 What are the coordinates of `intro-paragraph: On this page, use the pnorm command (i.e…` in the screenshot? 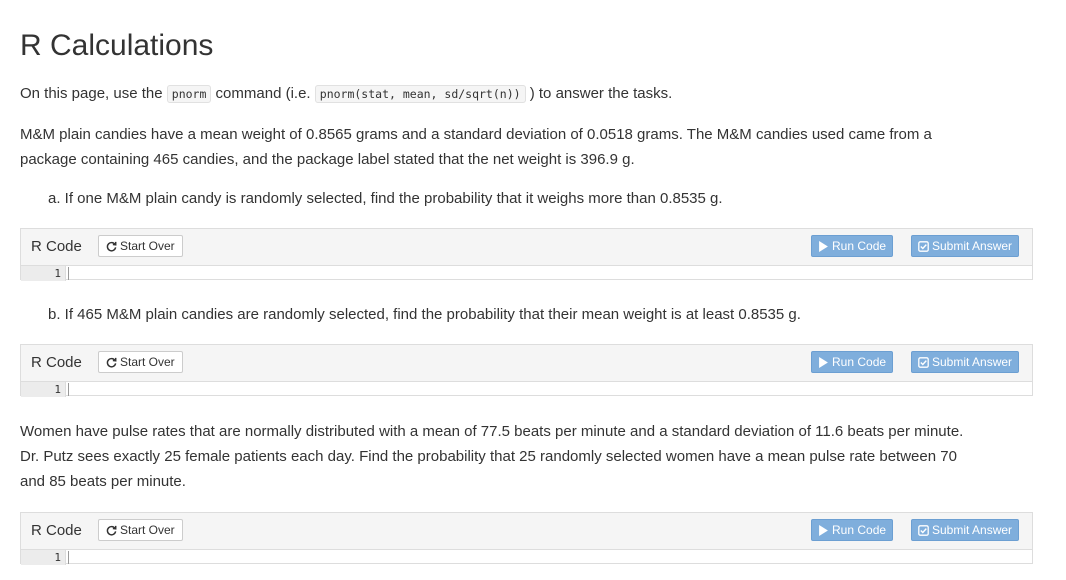 It's located at (346, 94).